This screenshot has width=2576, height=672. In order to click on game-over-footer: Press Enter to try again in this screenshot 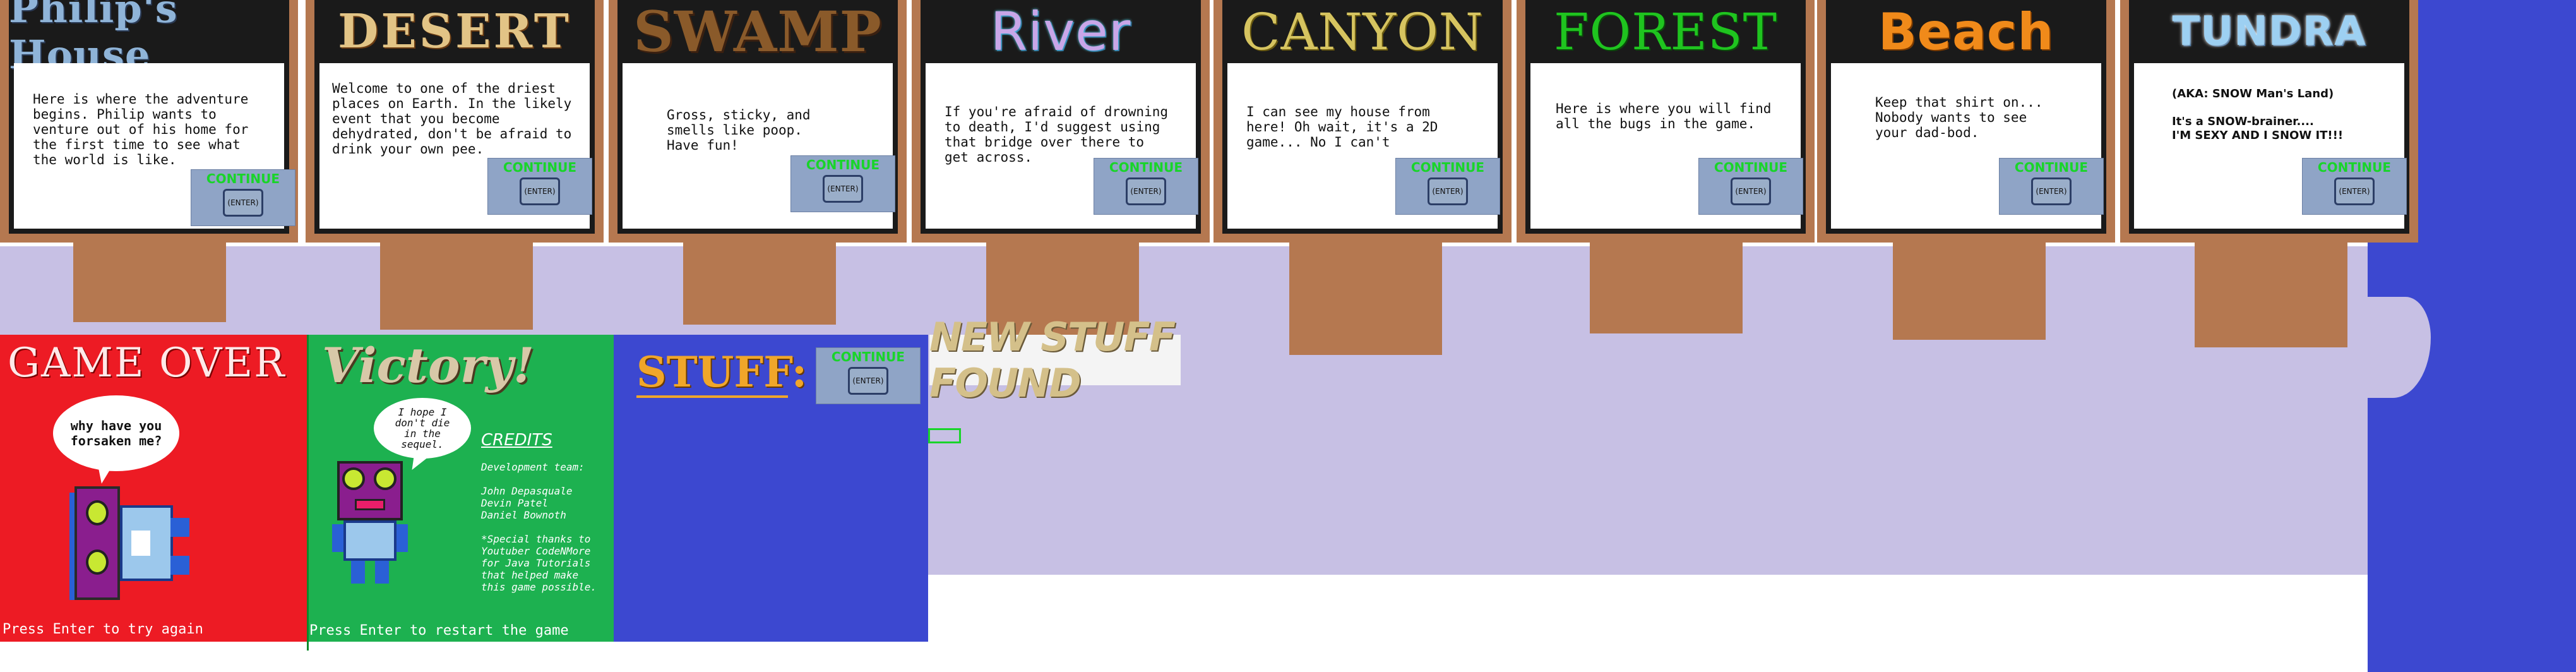, I will do `click(103, 629)`.